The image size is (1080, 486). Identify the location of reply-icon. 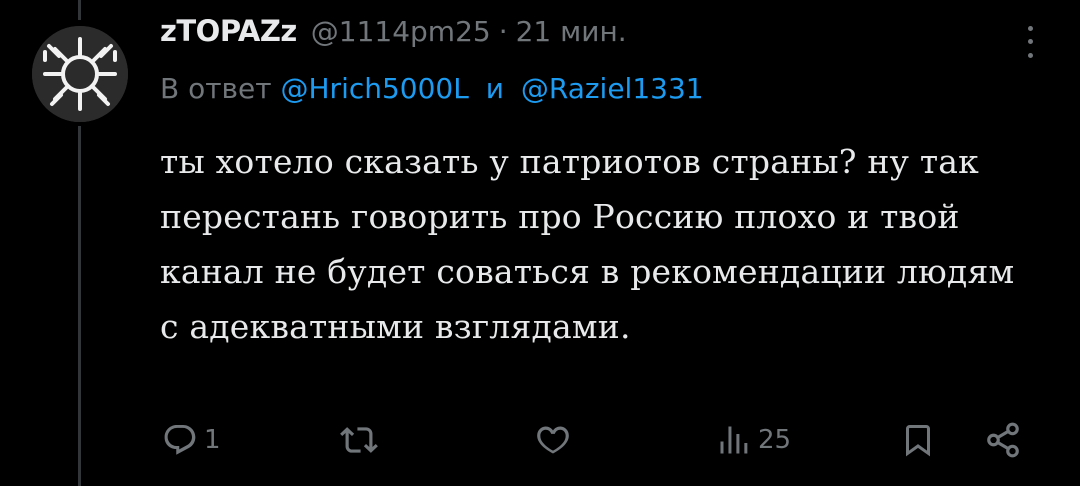
(180, 440).